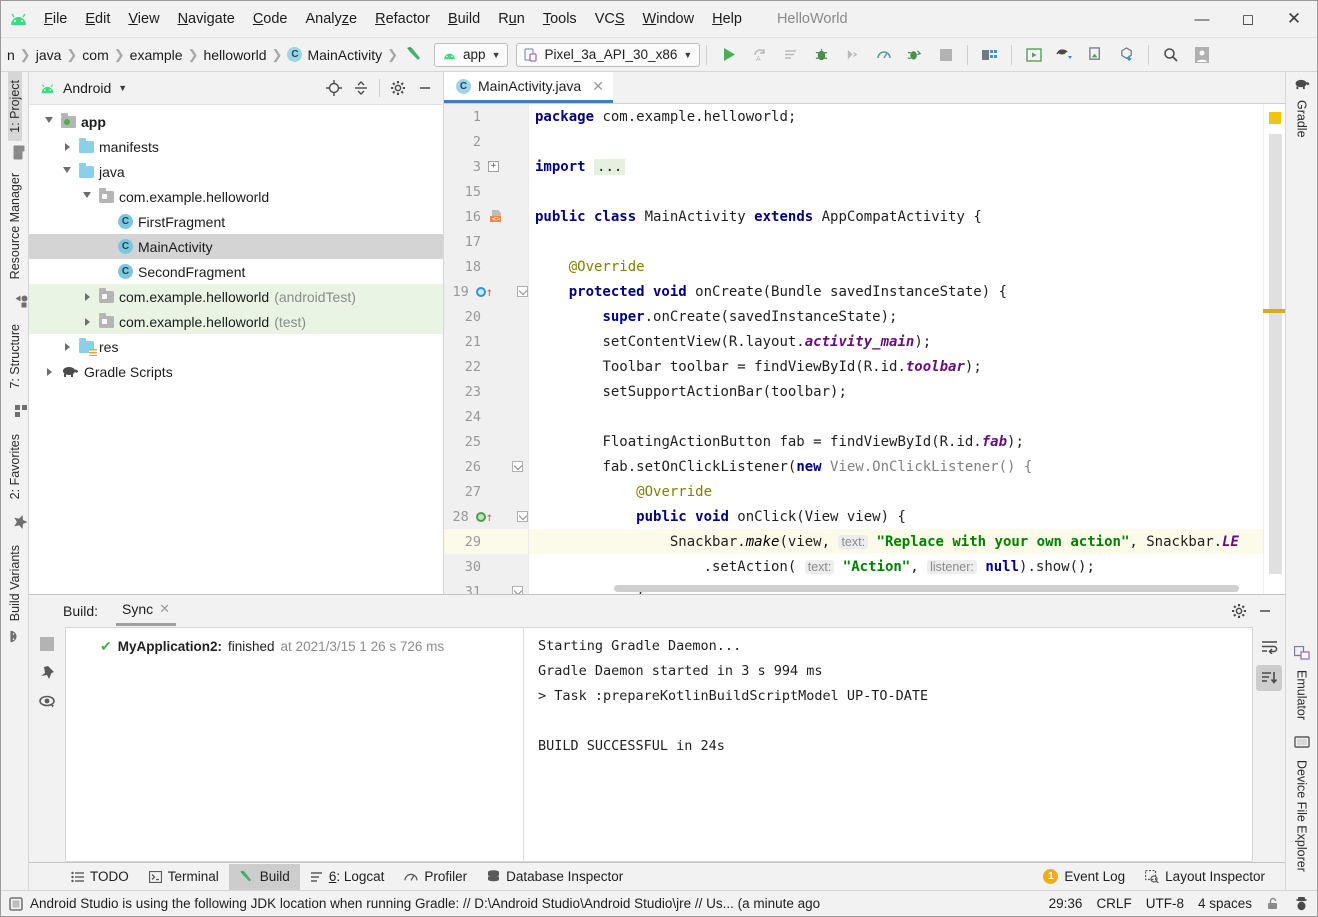 The width and height of the screenshot is (1318, 917). What do you see at coordinates (1274, 311) in the screenshot?
I see `warning-stripe` at bounding box center [1274, 311].